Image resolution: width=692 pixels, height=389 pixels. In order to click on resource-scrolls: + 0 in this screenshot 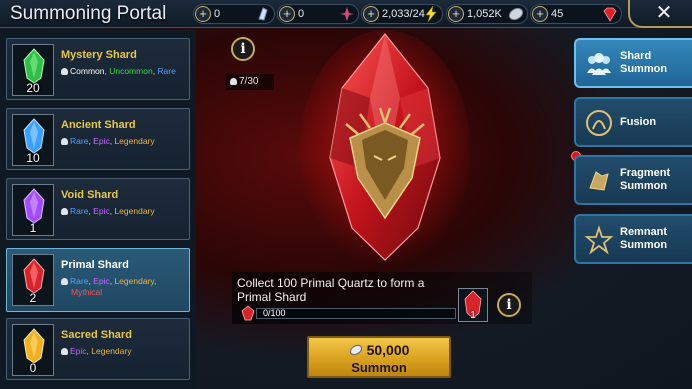, I will do `click(234, 14)`.